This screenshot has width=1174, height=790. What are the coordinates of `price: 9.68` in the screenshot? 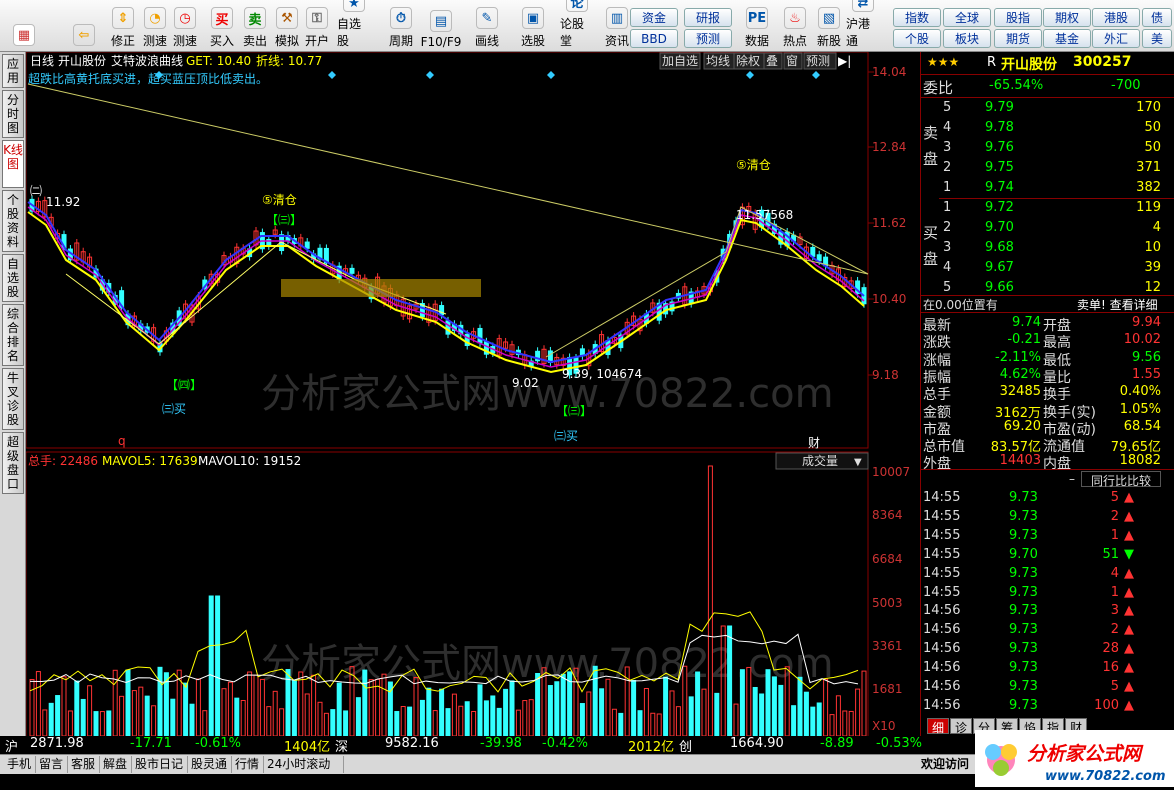 It's located at (999, 247).